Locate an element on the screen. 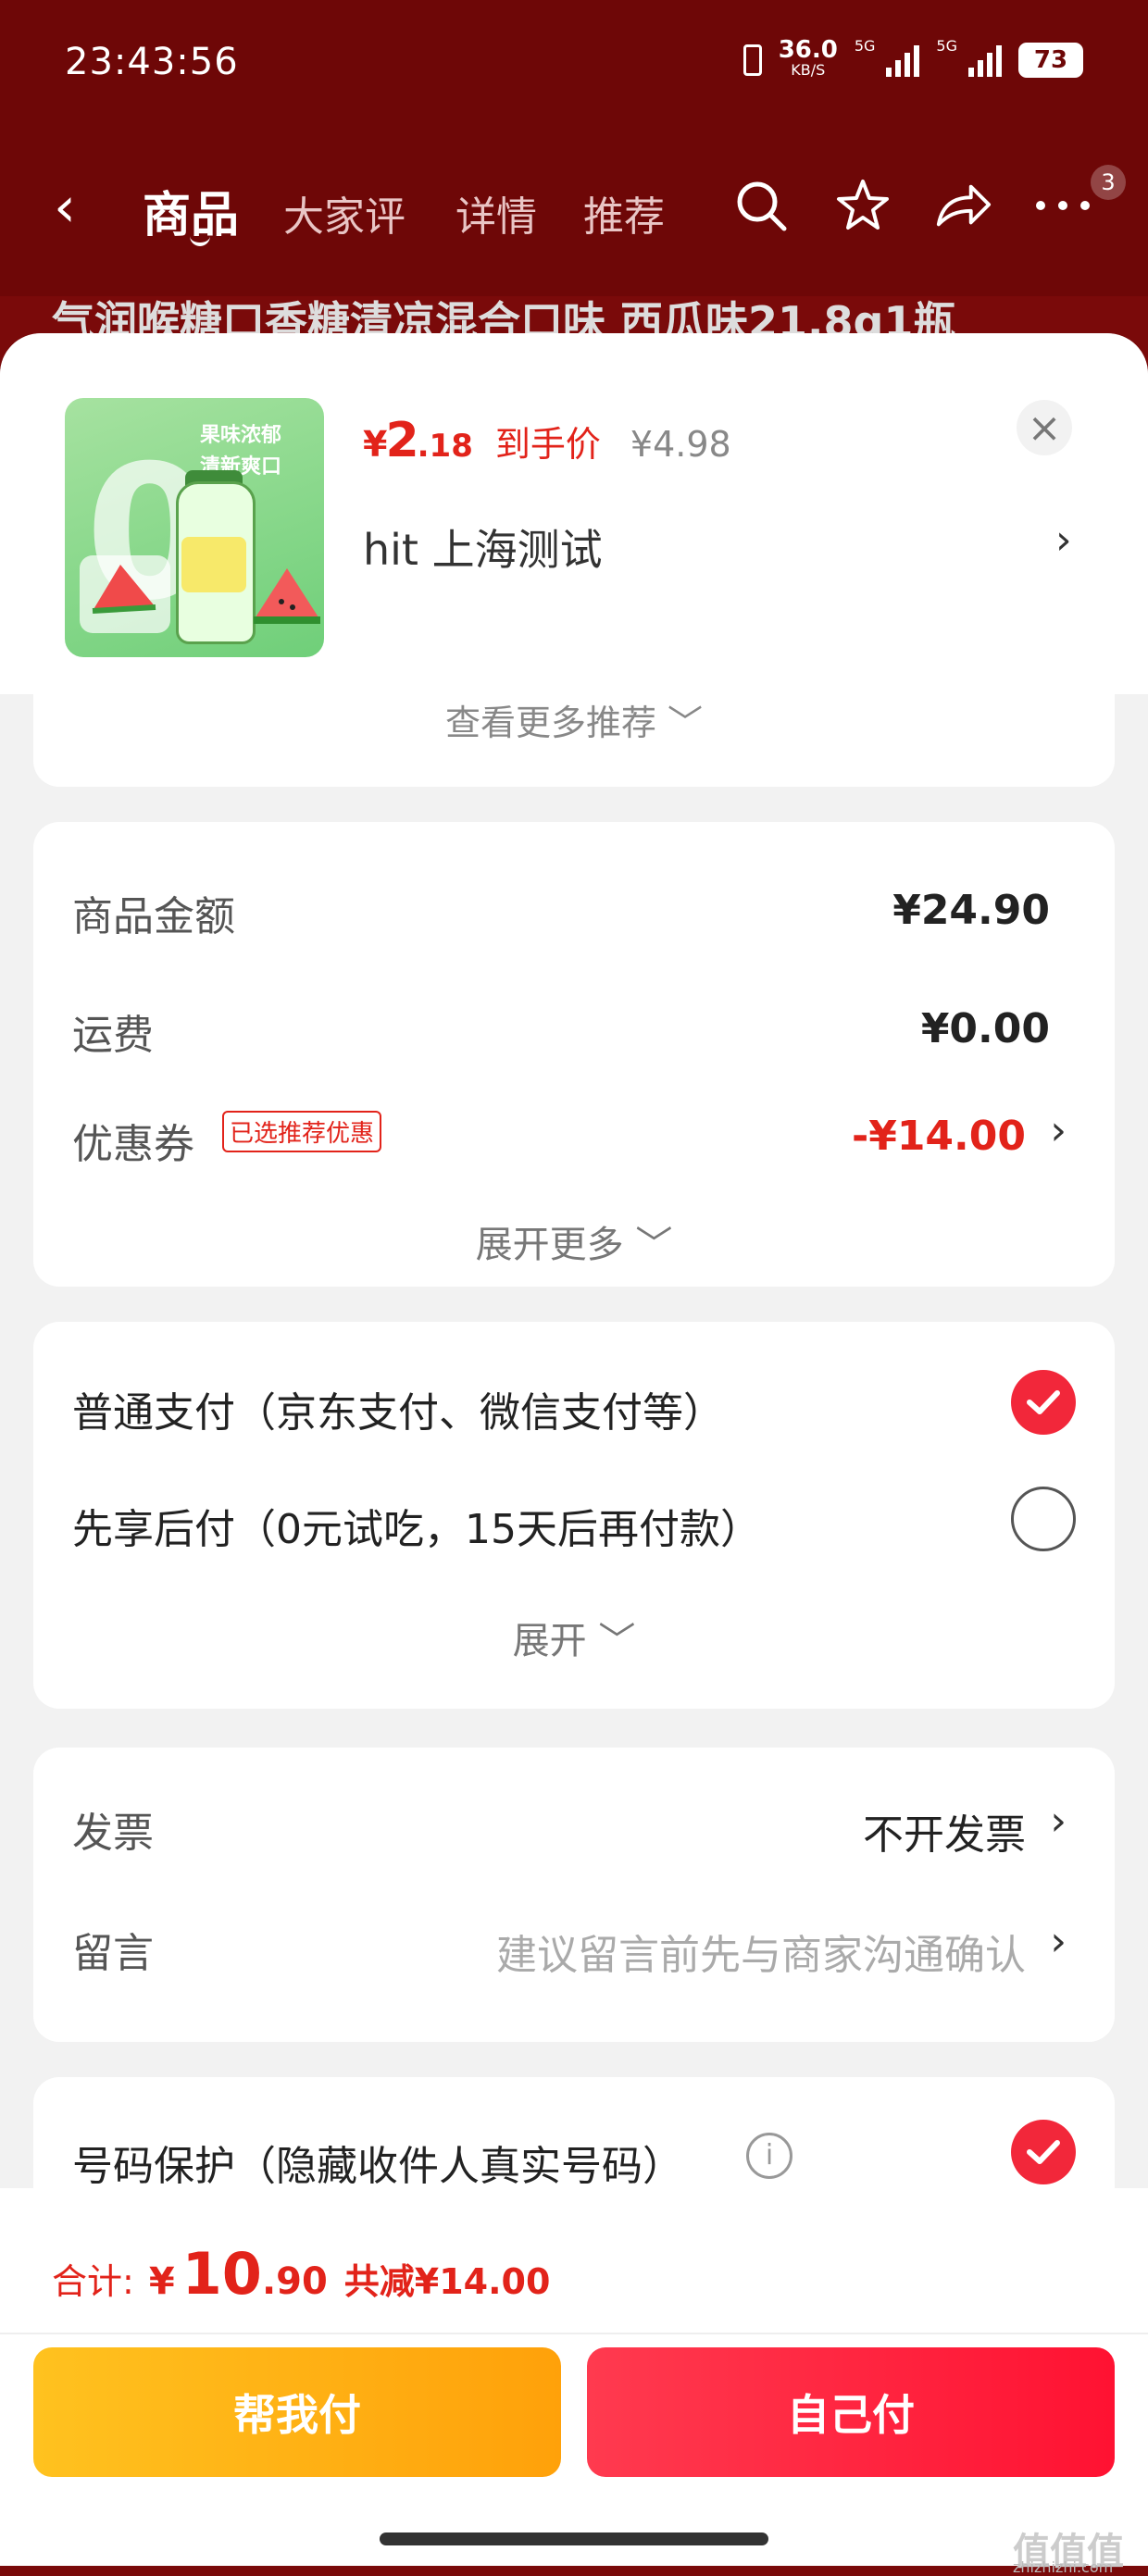 The image size is (1148, 2576). total-currency: ¥ is located at coordinates (161, 2281).